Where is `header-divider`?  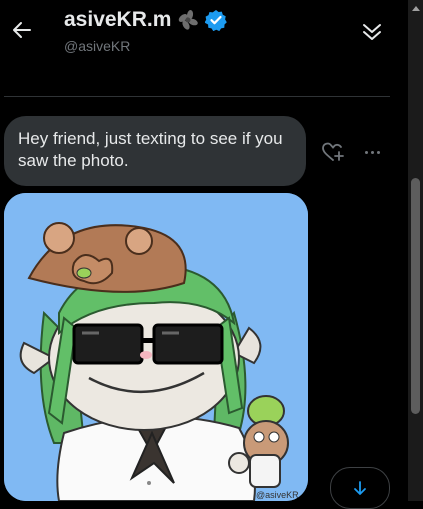 header-divider is located at coordinates (197, 96).